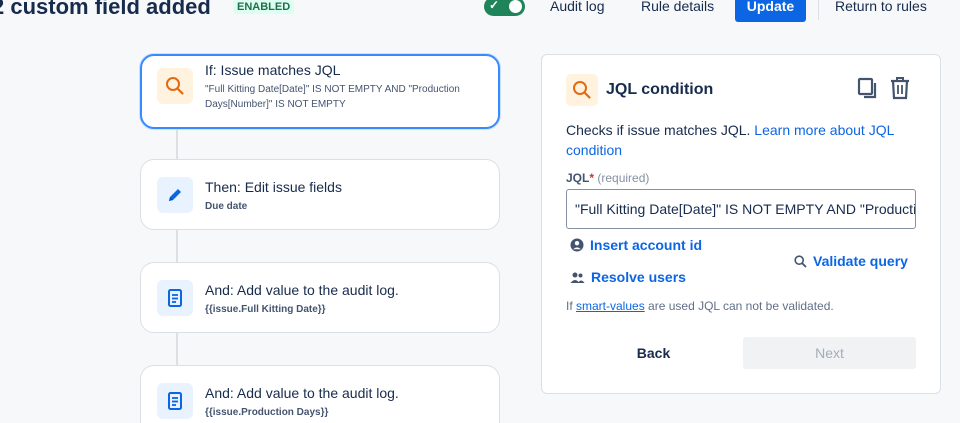 The image size is (960, 423). Describe the element at coordinates (881, 11) in the screenshot. I see `return-to-rules-button: Return to rules` at that location.